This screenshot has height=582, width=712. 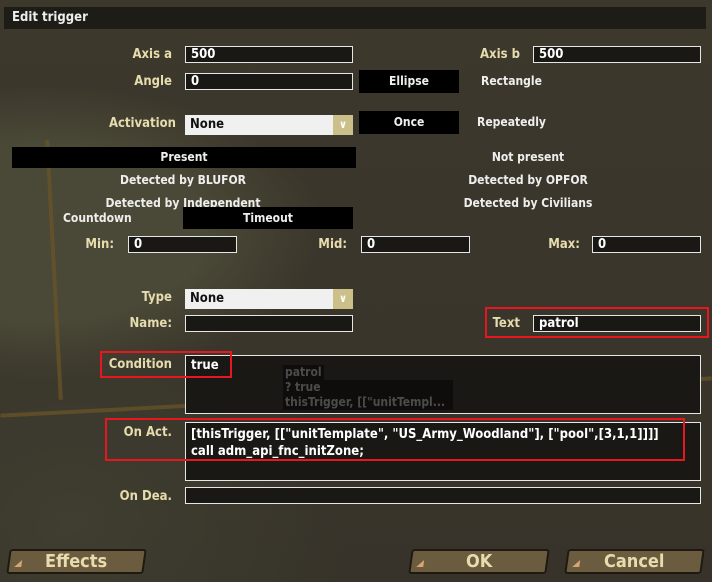 What do you see at coordinates (409, 81) in the screenshot?
I see `ellipse-button: Ellipse` at bounding box center [409, 81].